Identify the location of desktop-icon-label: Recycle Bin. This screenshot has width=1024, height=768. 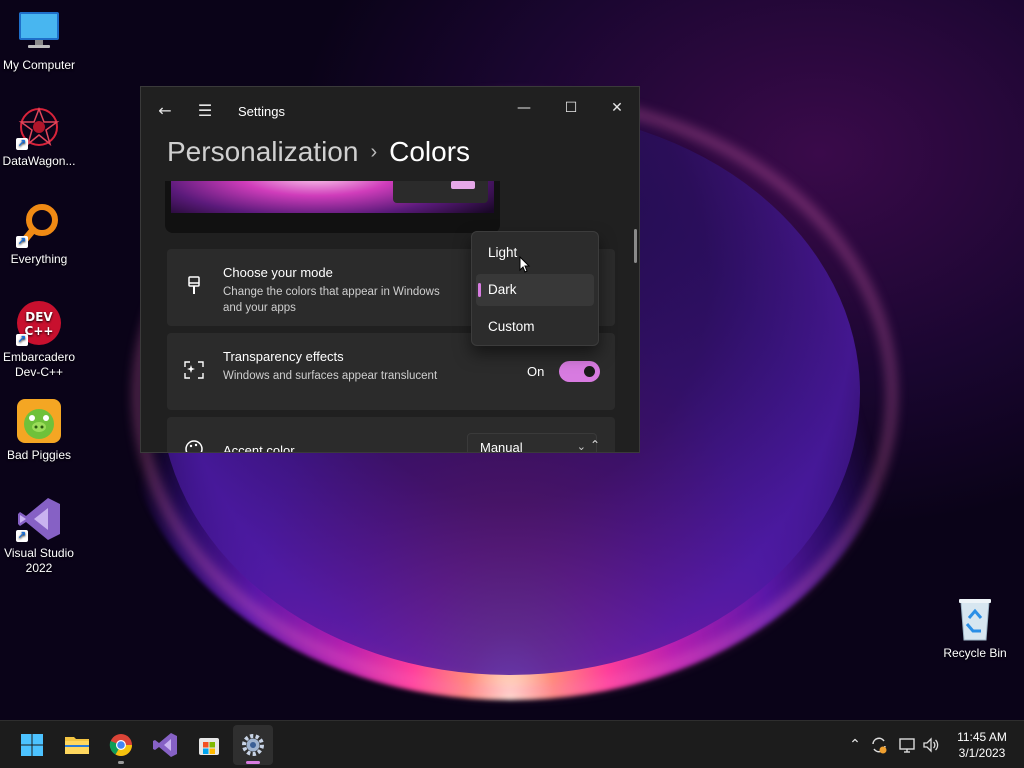
(975, 653).